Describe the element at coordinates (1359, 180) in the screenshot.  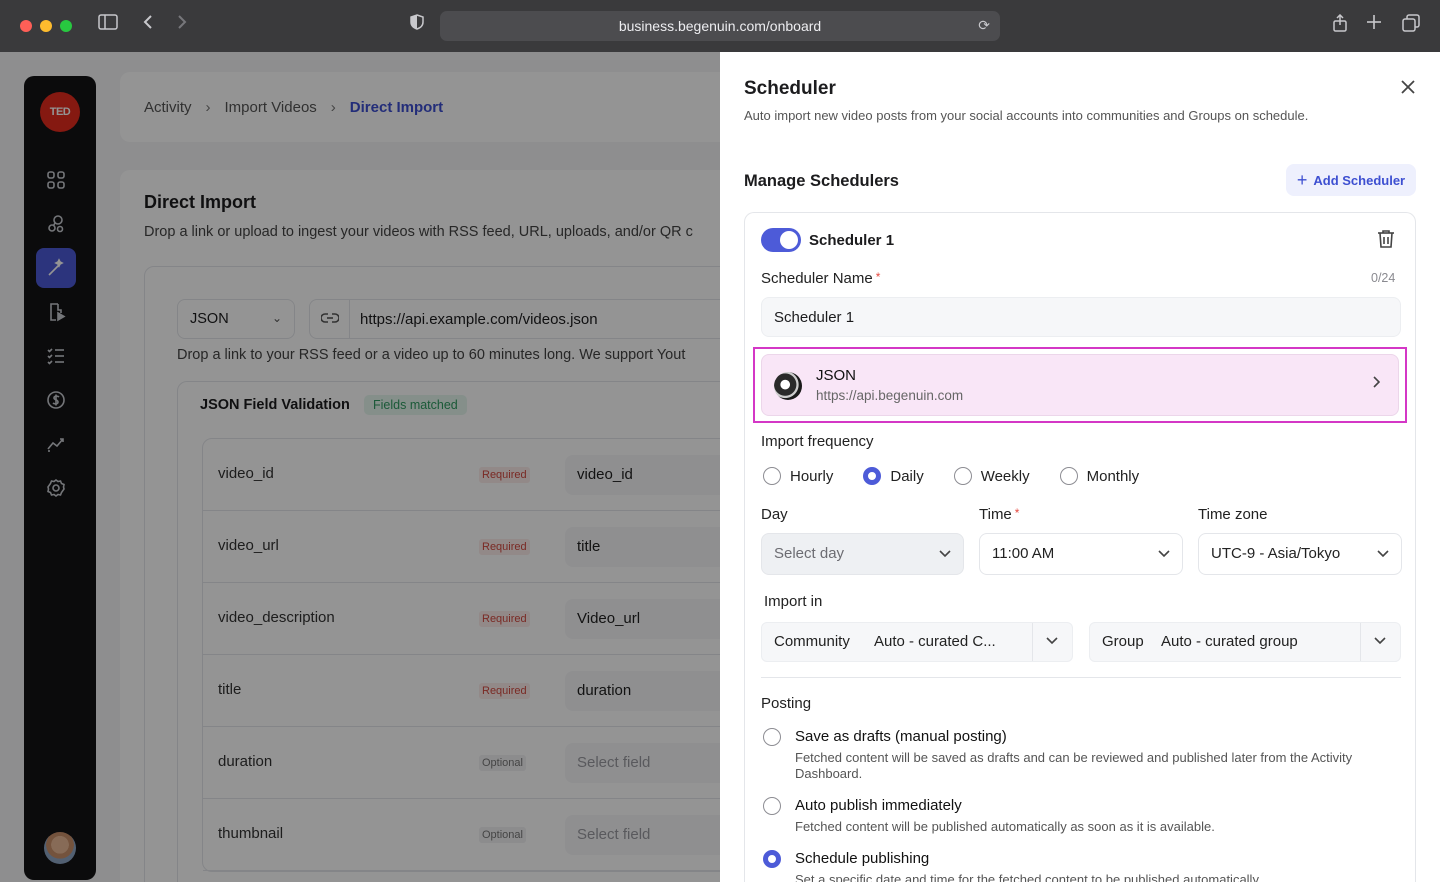
I see `add-scheduler-label: Add Scheduler` at that location.